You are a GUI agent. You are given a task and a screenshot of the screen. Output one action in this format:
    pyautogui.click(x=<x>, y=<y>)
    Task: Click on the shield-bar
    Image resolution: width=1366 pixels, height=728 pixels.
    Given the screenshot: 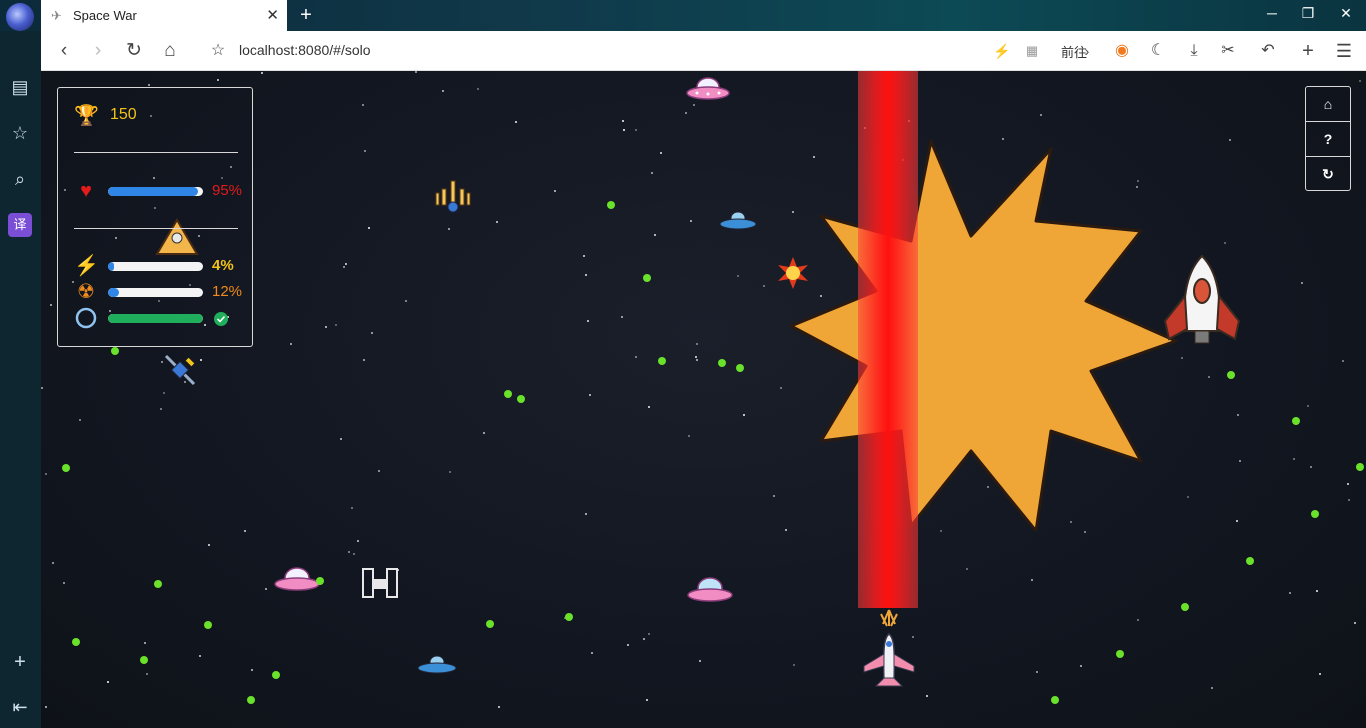 What is the action you would take?
    pyautogui.click(x=155, y=318)
    